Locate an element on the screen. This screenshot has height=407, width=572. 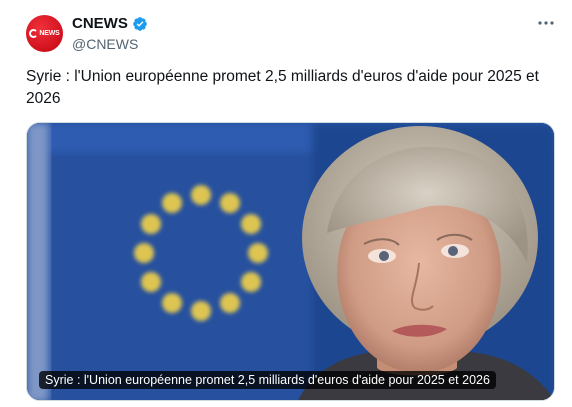
tweet-footer-edge is located at coordinates (46, 405).